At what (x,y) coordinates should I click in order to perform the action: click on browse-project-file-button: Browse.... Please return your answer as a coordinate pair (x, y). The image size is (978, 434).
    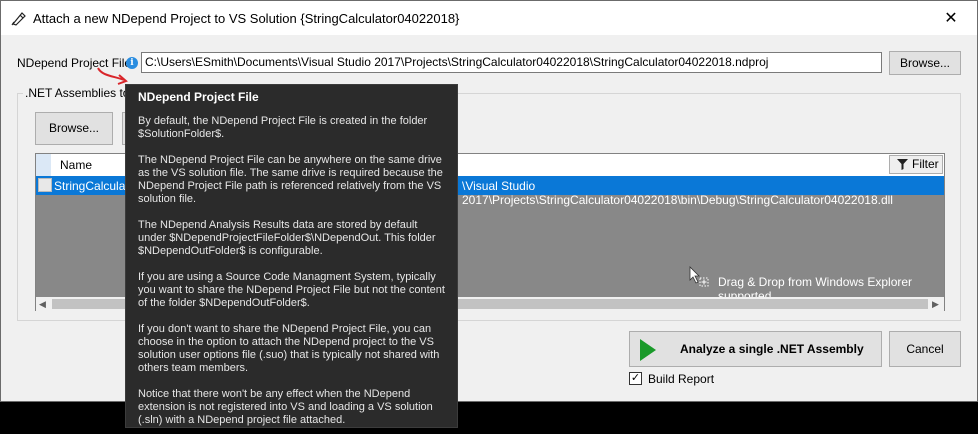
    Looking at the image, I should click on (925, 63).